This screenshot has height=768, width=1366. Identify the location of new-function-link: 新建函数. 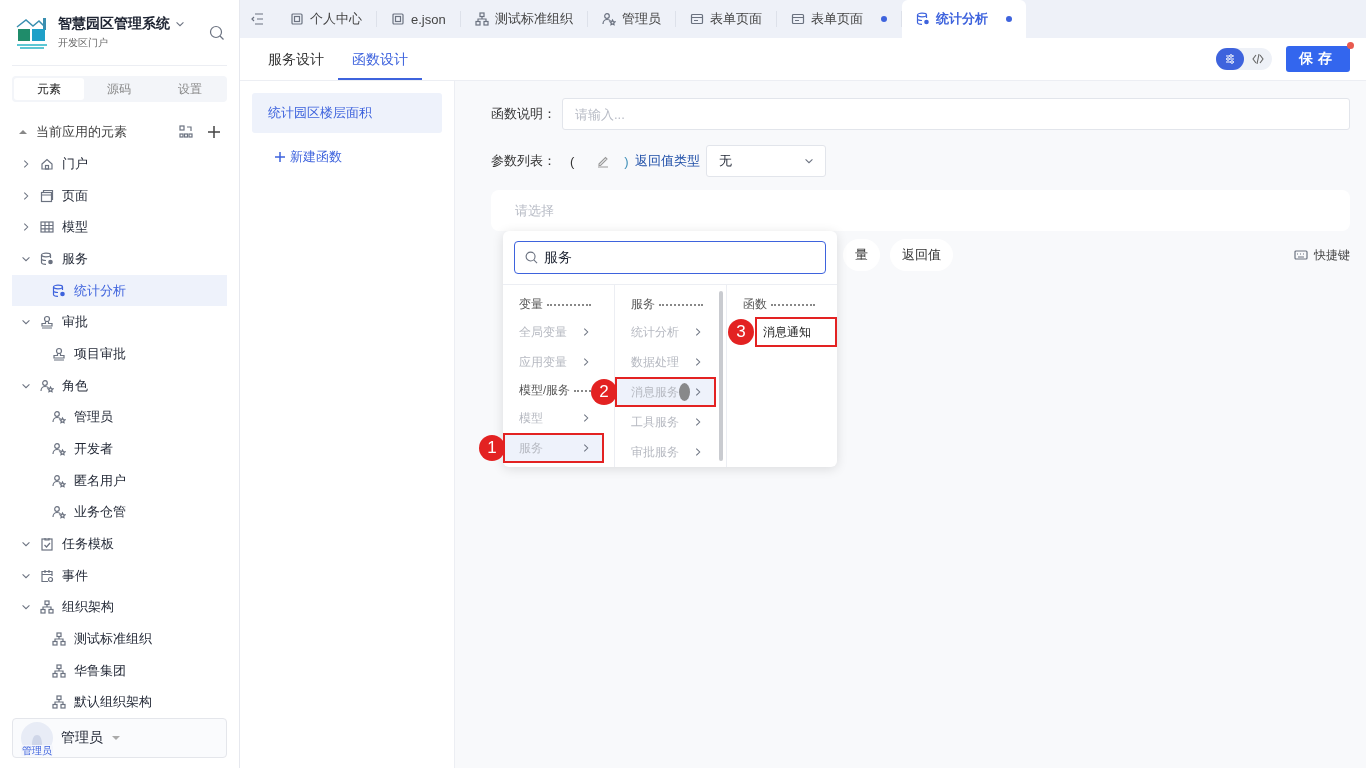
(308, 157).